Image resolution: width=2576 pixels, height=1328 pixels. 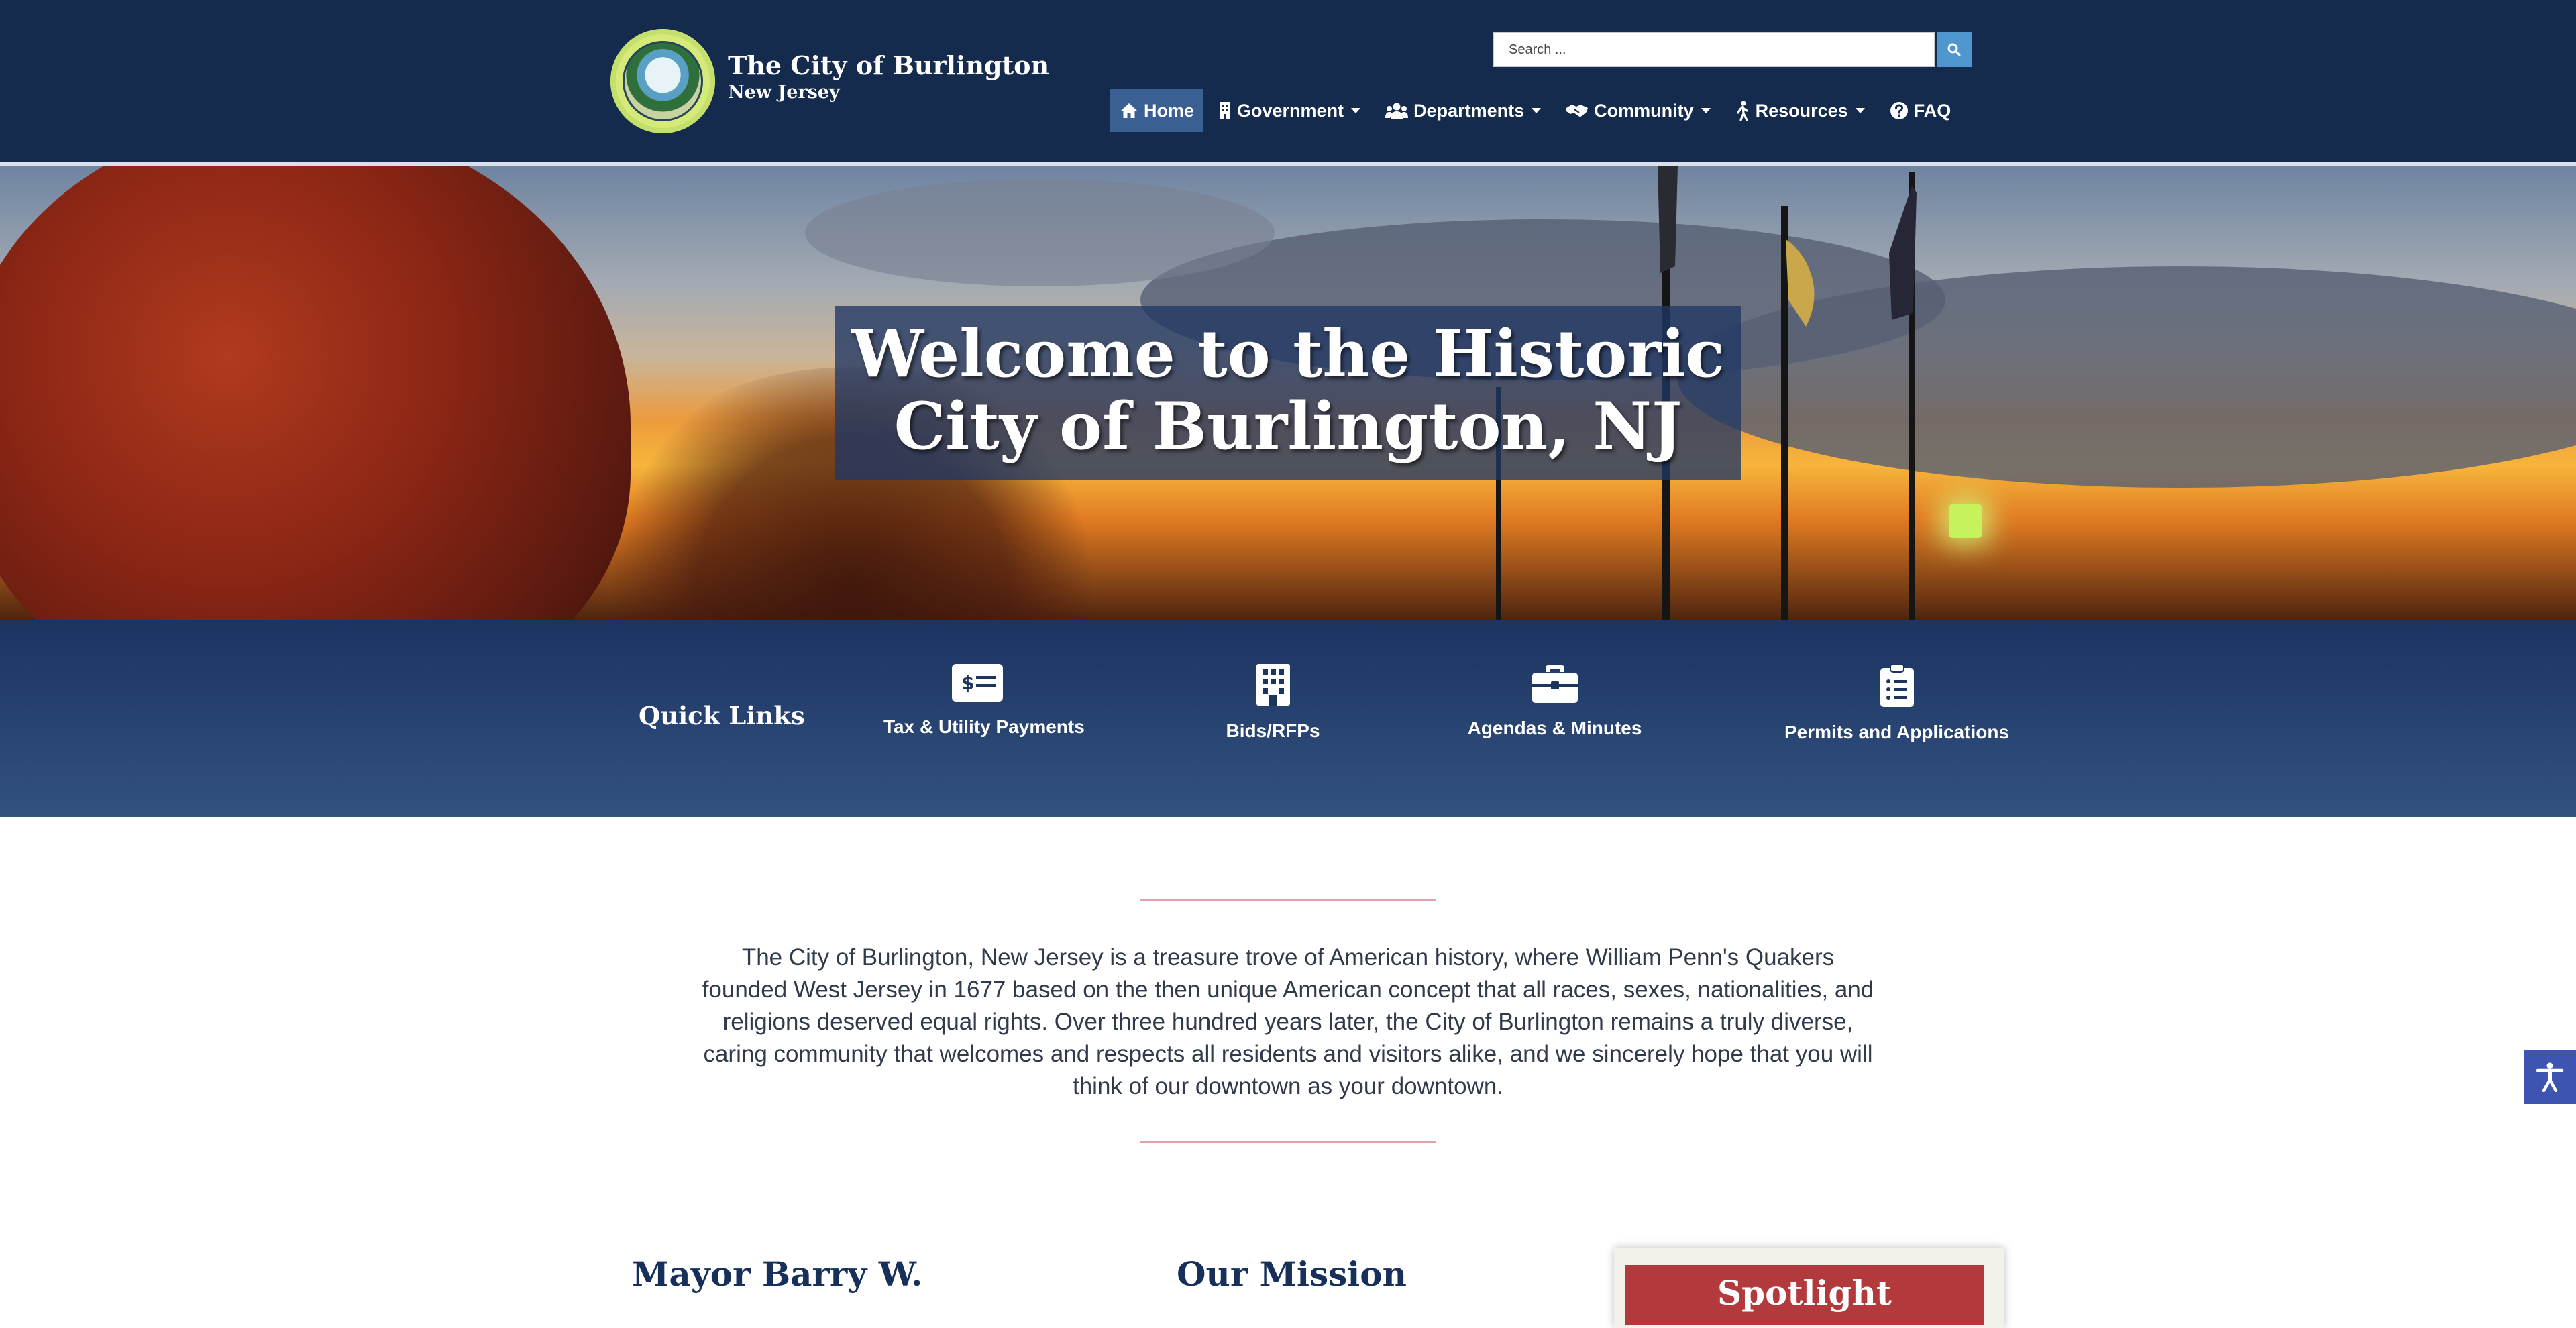 I want to click on search-button, so click(x=1954, y=50).